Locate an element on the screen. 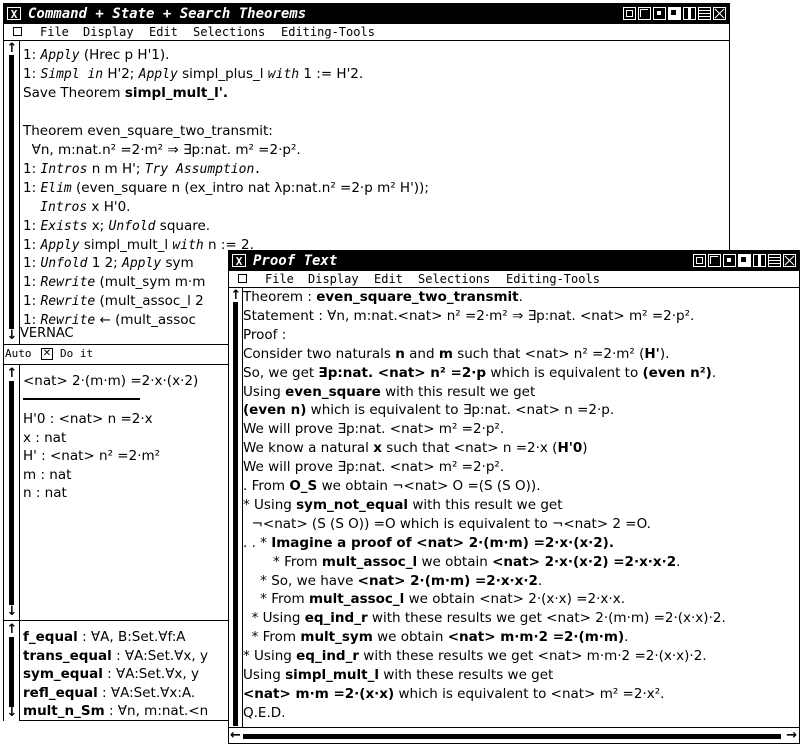 Image resolution: width=805 pixels, height=747 pixels. text-segment: f_equal is located at coordinates (50, 637).